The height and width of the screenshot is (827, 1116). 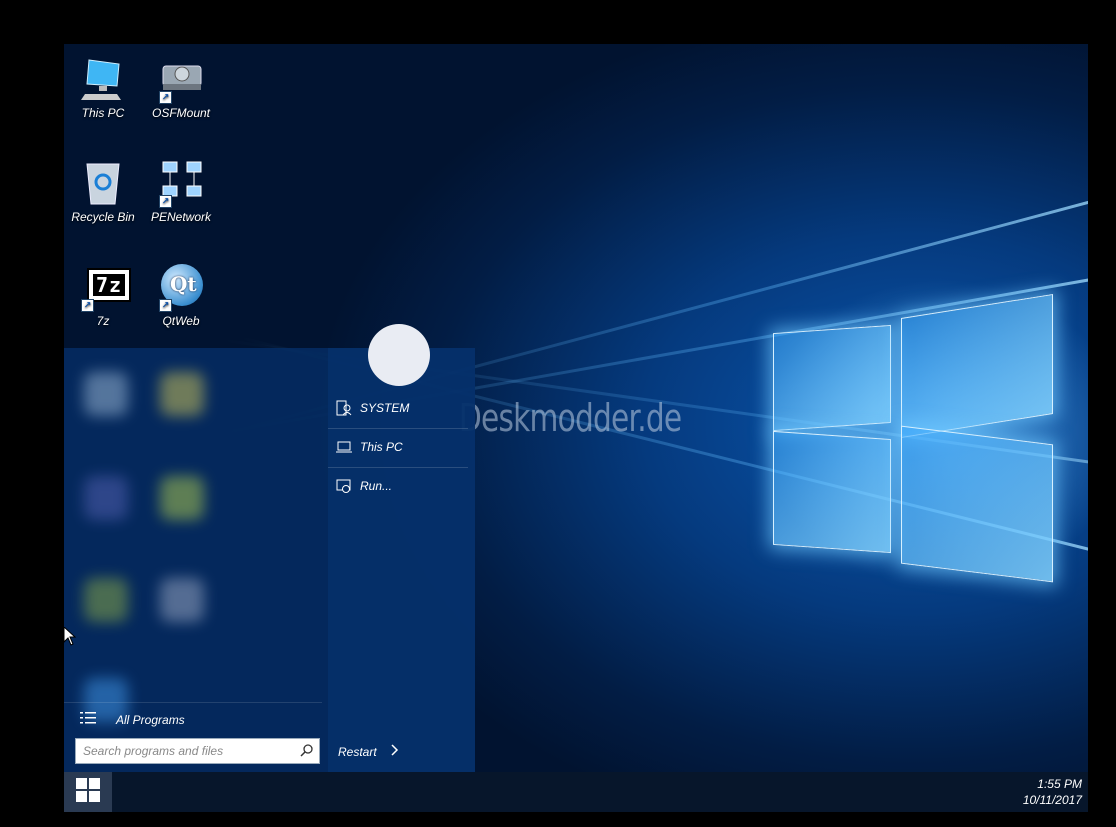 I want to click on user-avatar, so click(x=399, y=355).